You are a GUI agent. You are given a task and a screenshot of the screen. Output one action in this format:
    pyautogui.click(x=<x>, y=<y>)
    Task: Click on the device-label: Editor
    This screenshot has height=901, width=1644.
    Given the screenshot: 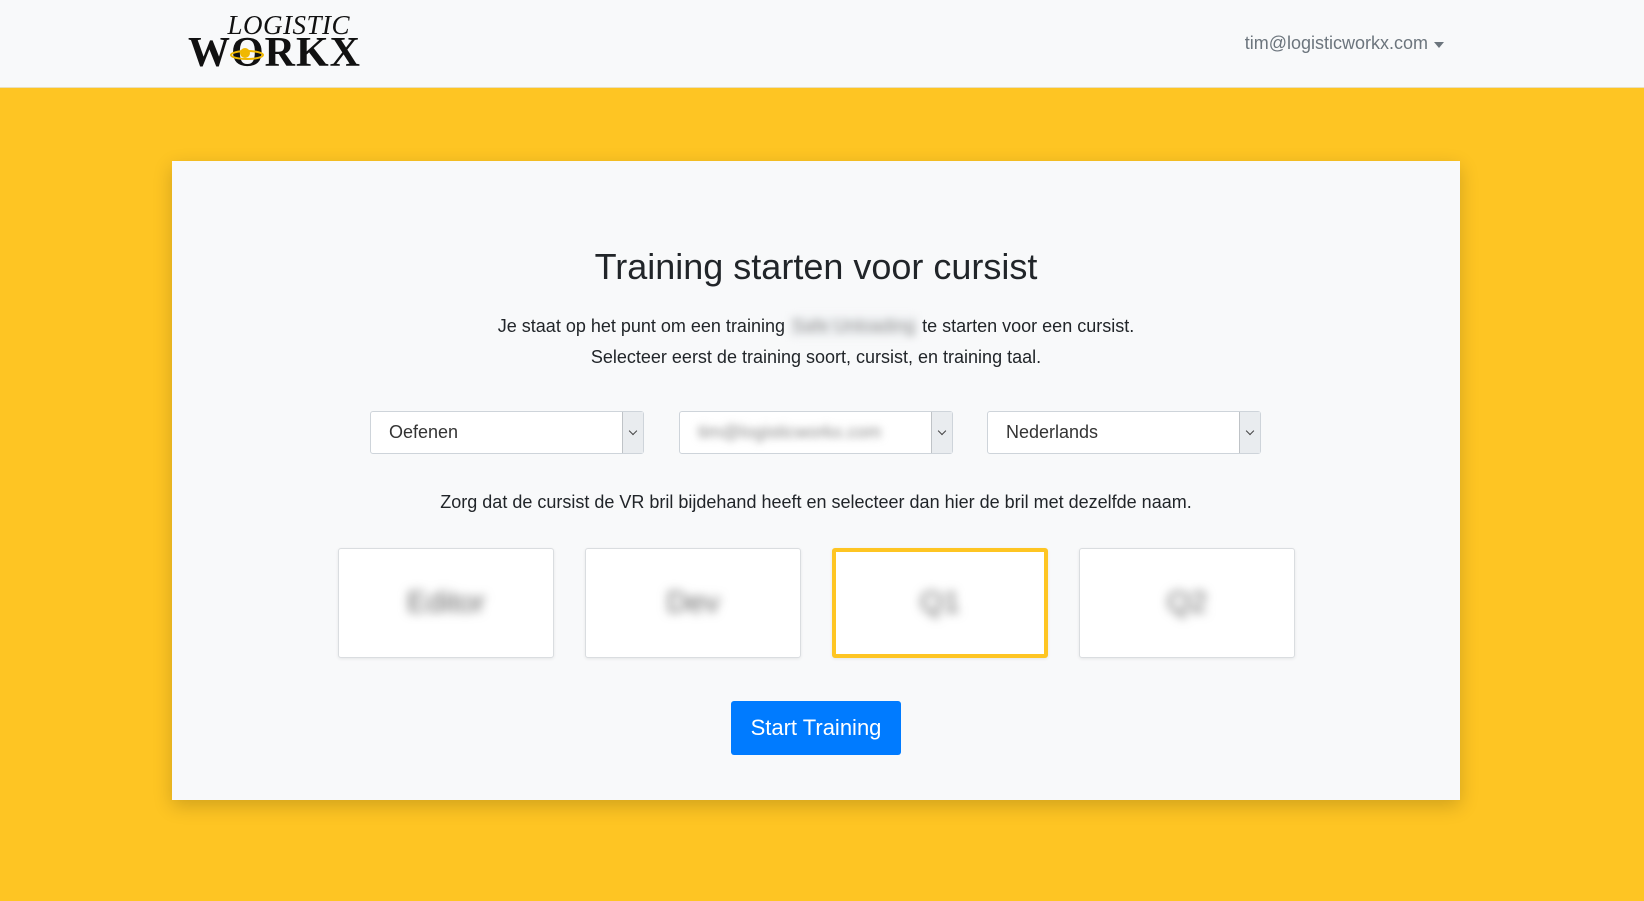 What is the action you would take?
    pyautogui.click(x=446, y=602)
    